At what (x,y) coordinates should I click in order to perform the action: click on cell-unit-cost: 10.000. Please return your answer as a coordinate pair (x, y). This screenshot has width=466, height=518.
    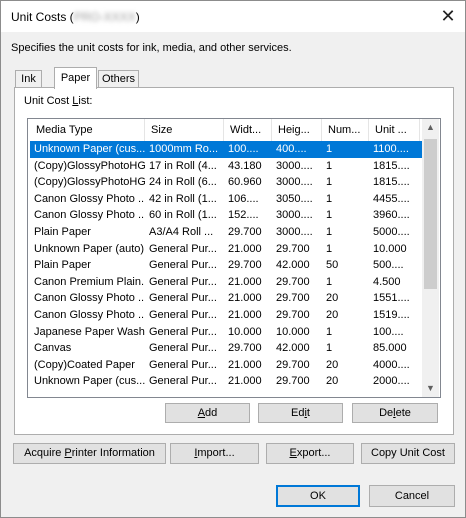
    Looking at the image, I should click on (390, 248).